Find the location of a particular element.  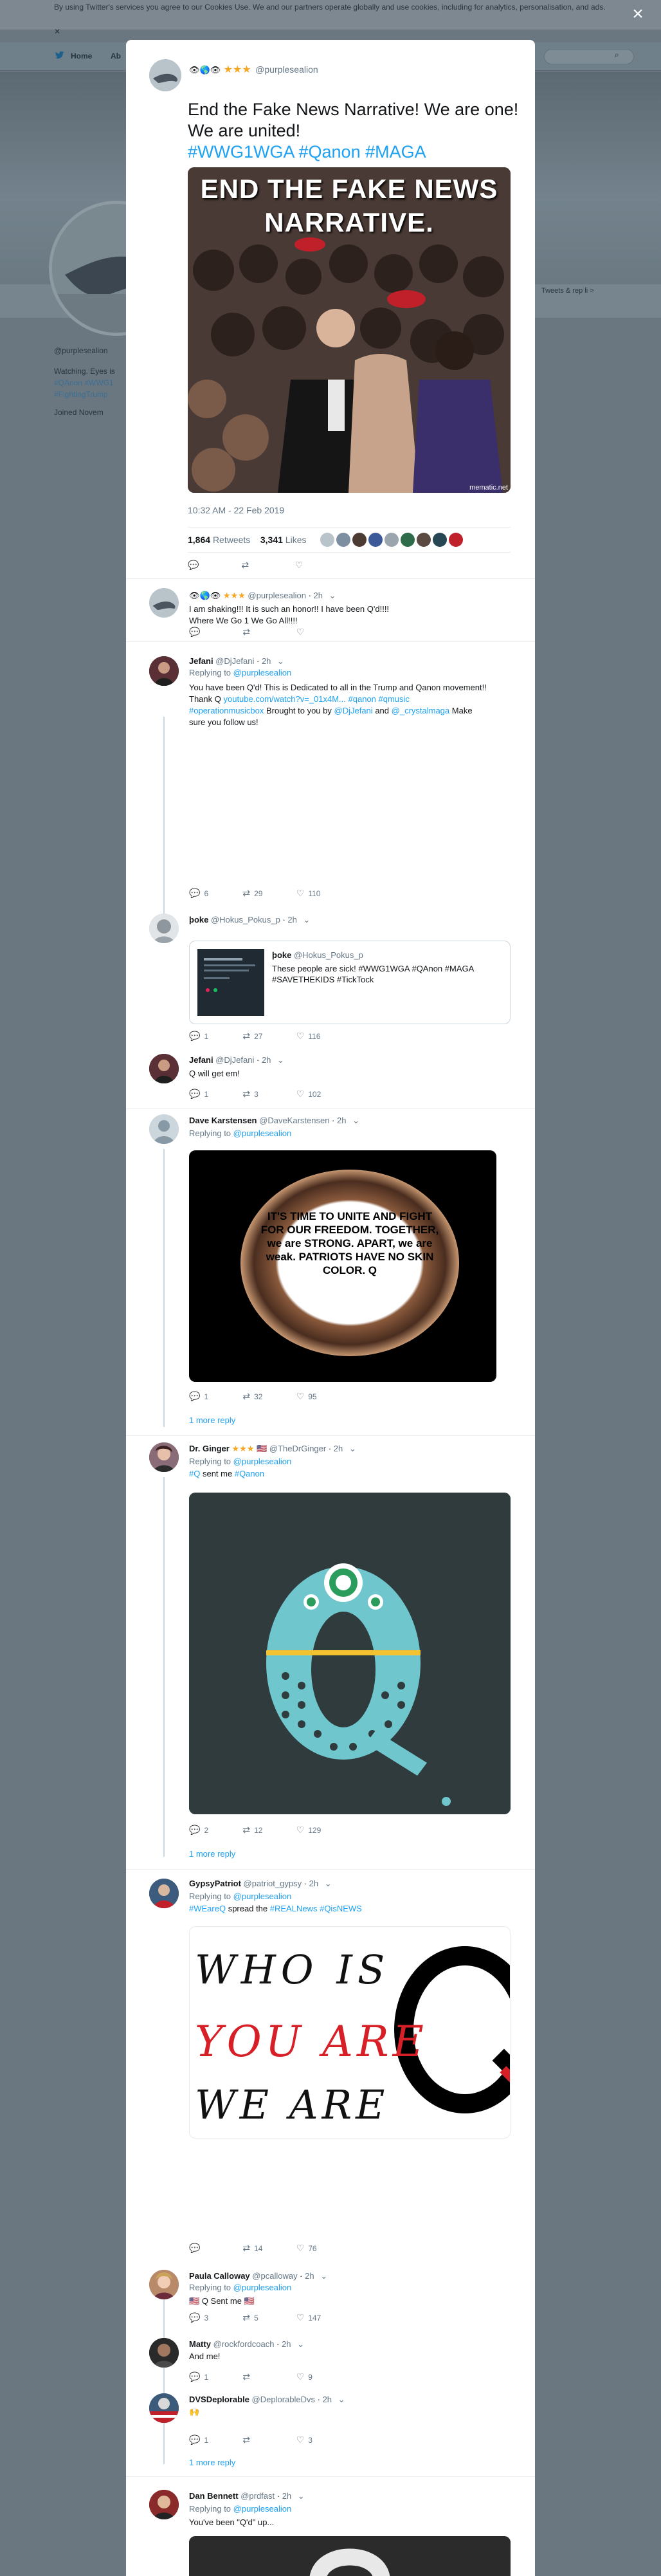

quoted-handle: @Hokus_Pokus_p is located at coordinates (329, 955).